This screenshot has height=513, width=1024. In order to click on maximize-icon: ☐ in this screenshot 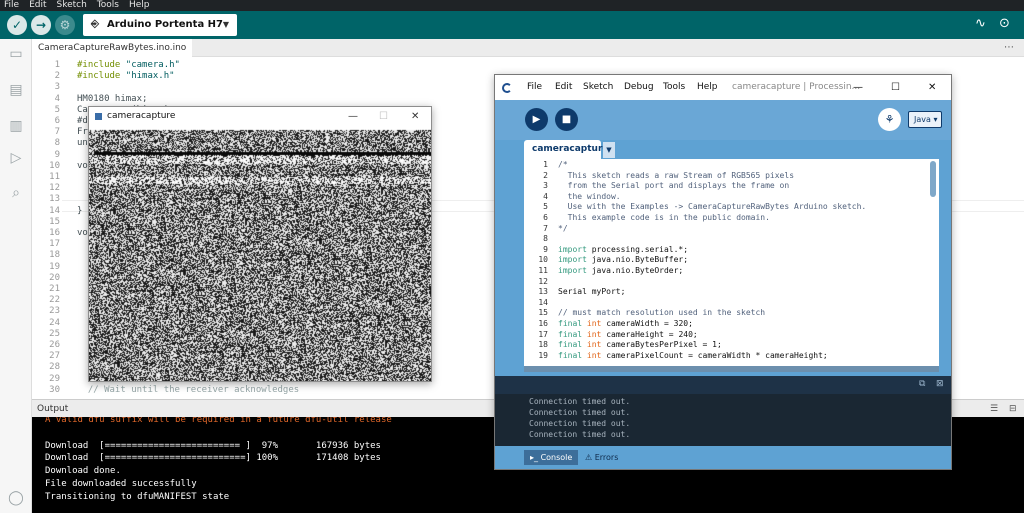, I will do `click(383, 116)`.